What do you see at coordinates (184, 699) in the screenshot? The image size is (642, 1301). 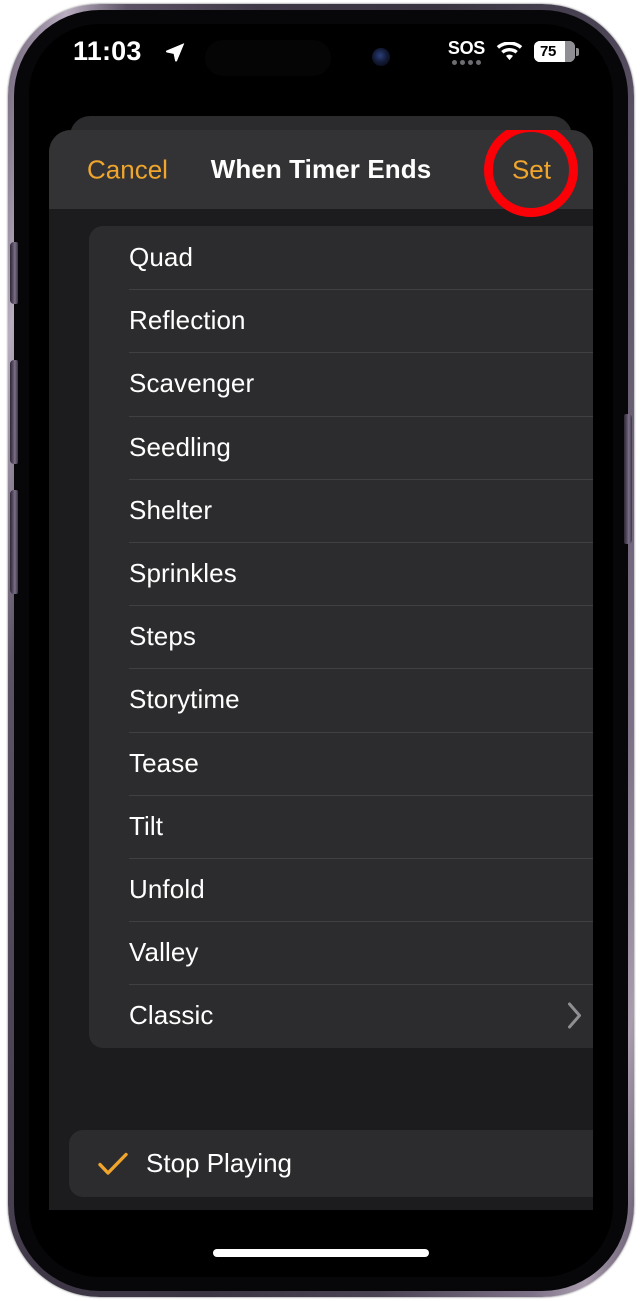 I see `tone-label: Storytime` at bounding box center [184, 699].